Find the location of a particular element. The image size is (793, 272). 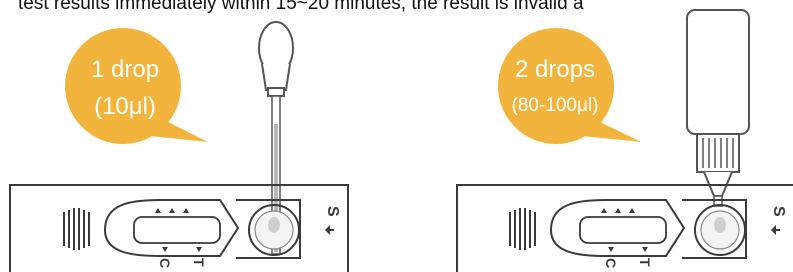

buffer-bottle-icon is located at coordinates (718, 108).